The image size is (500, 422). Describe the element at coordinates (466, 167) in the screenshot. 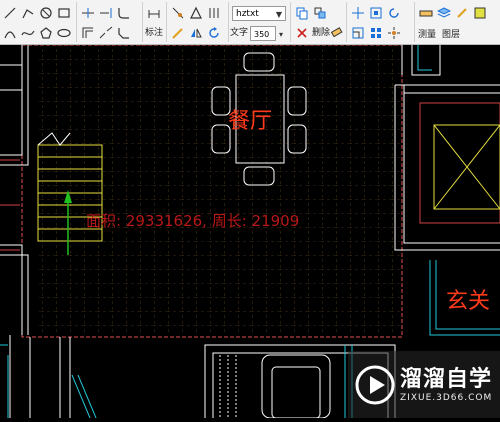

I see `elevator-shaft` at that location.